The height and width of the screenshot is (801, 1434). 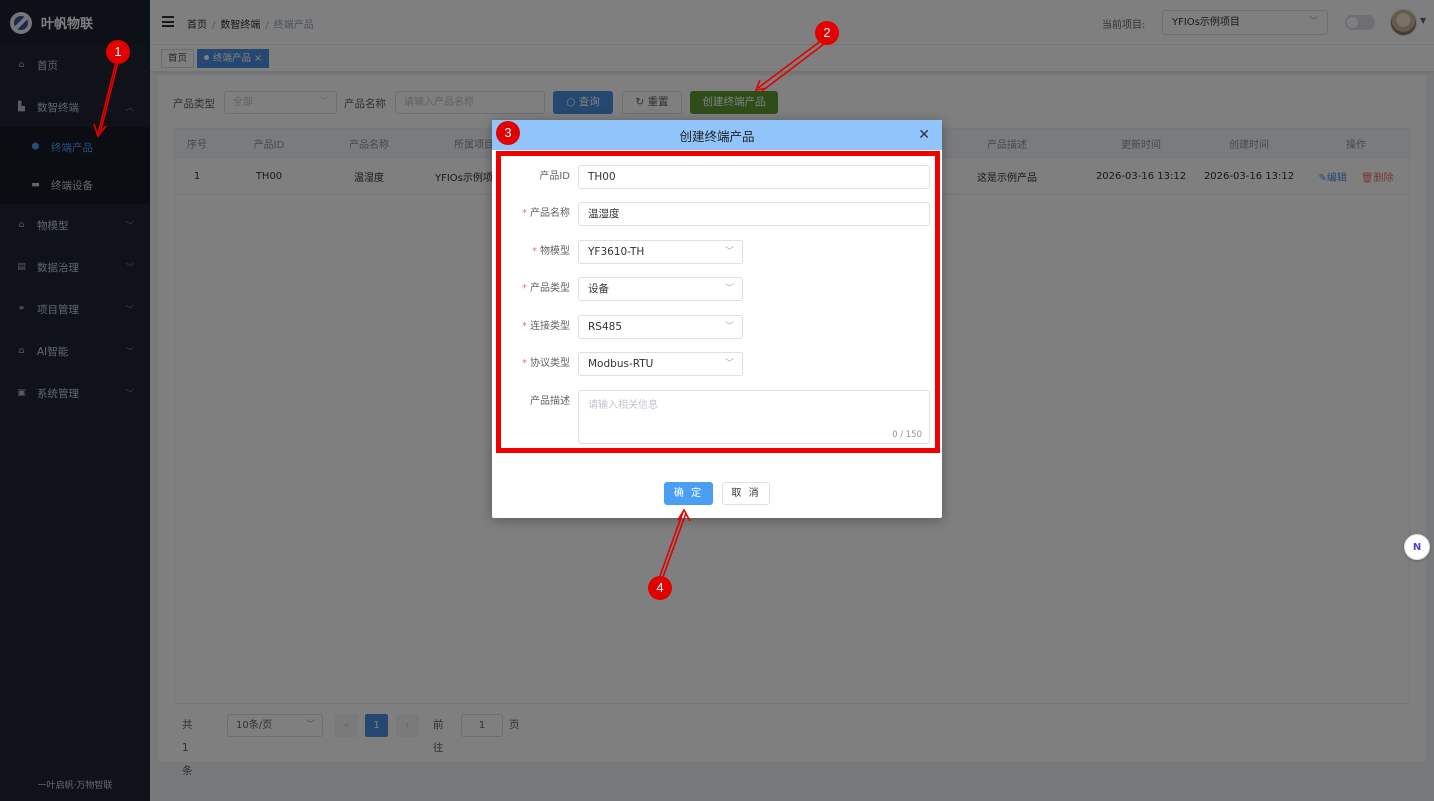 I want to click on annotation-badge-2: 2, so click(x=827, y=33).